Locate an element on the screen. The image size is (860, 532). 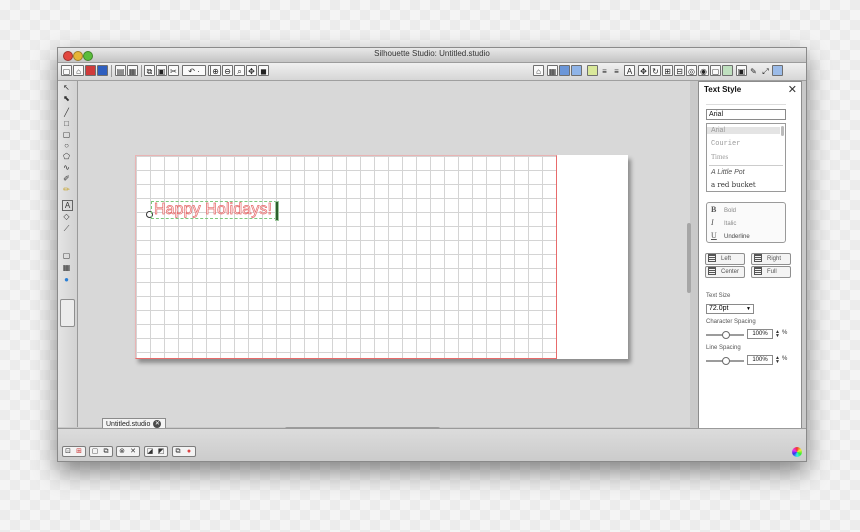
close-icon: ✕ is located at coordinates (792, 89).